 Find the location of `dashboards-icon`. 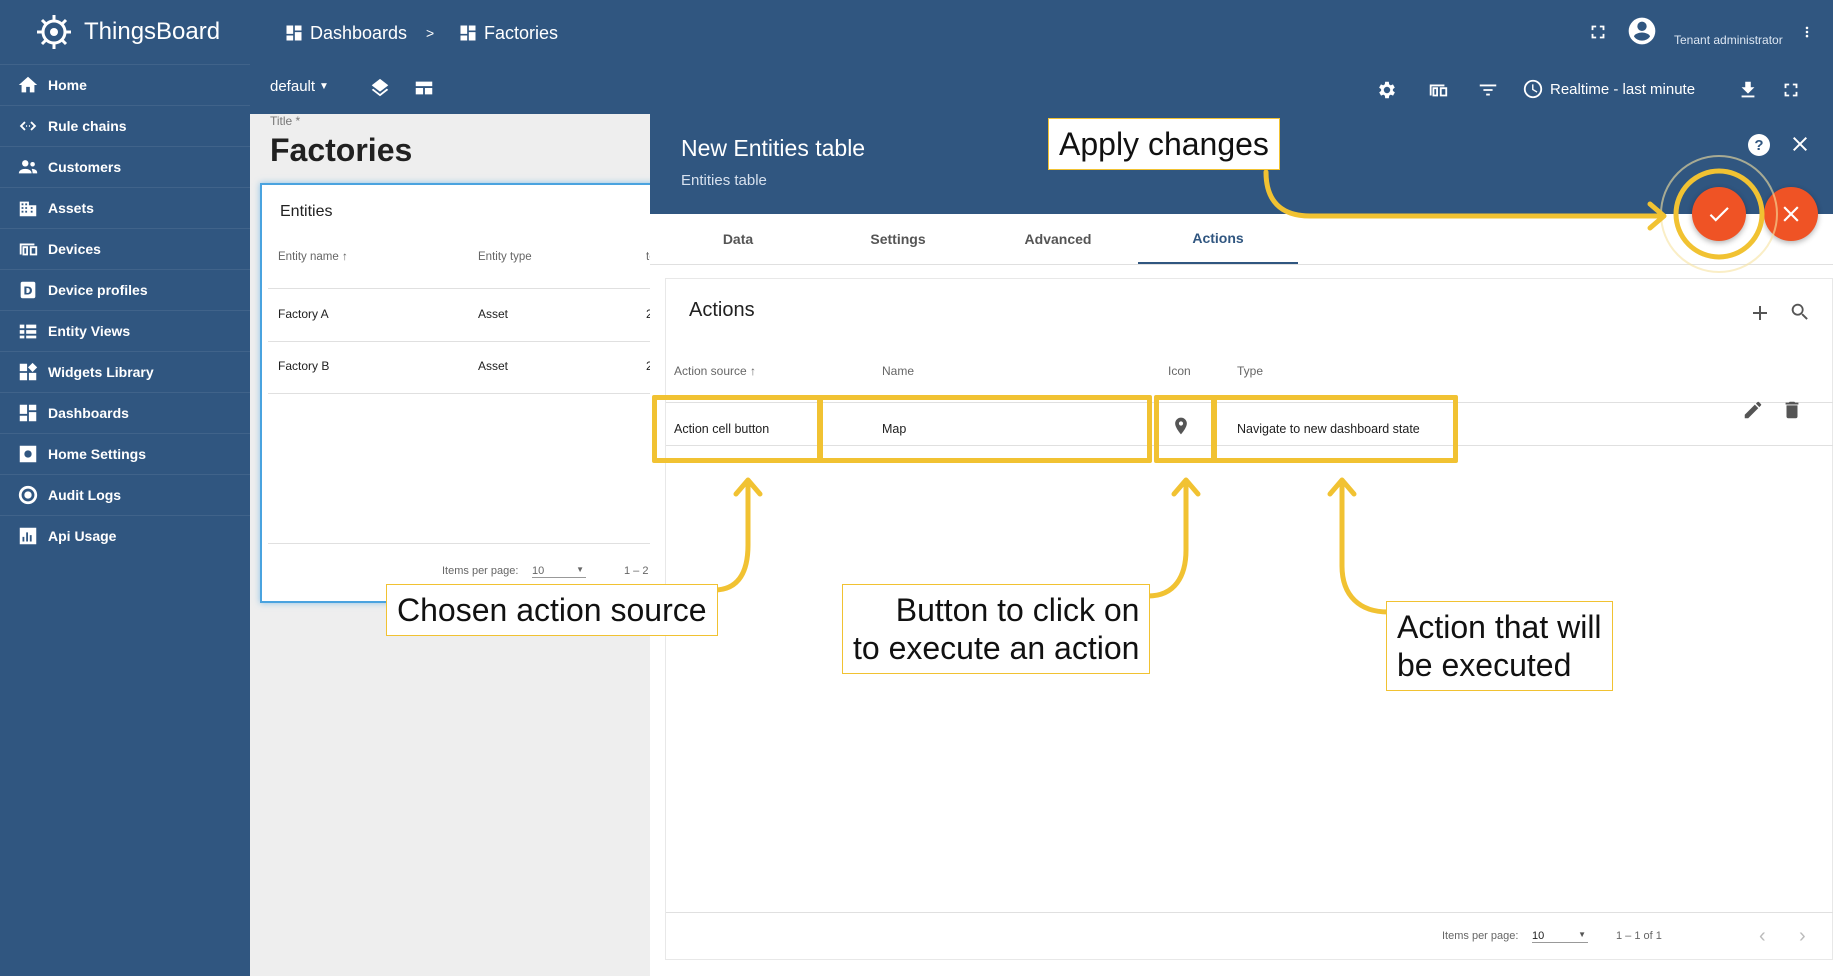

dashboards-icon is located at coordinates (468, 33).